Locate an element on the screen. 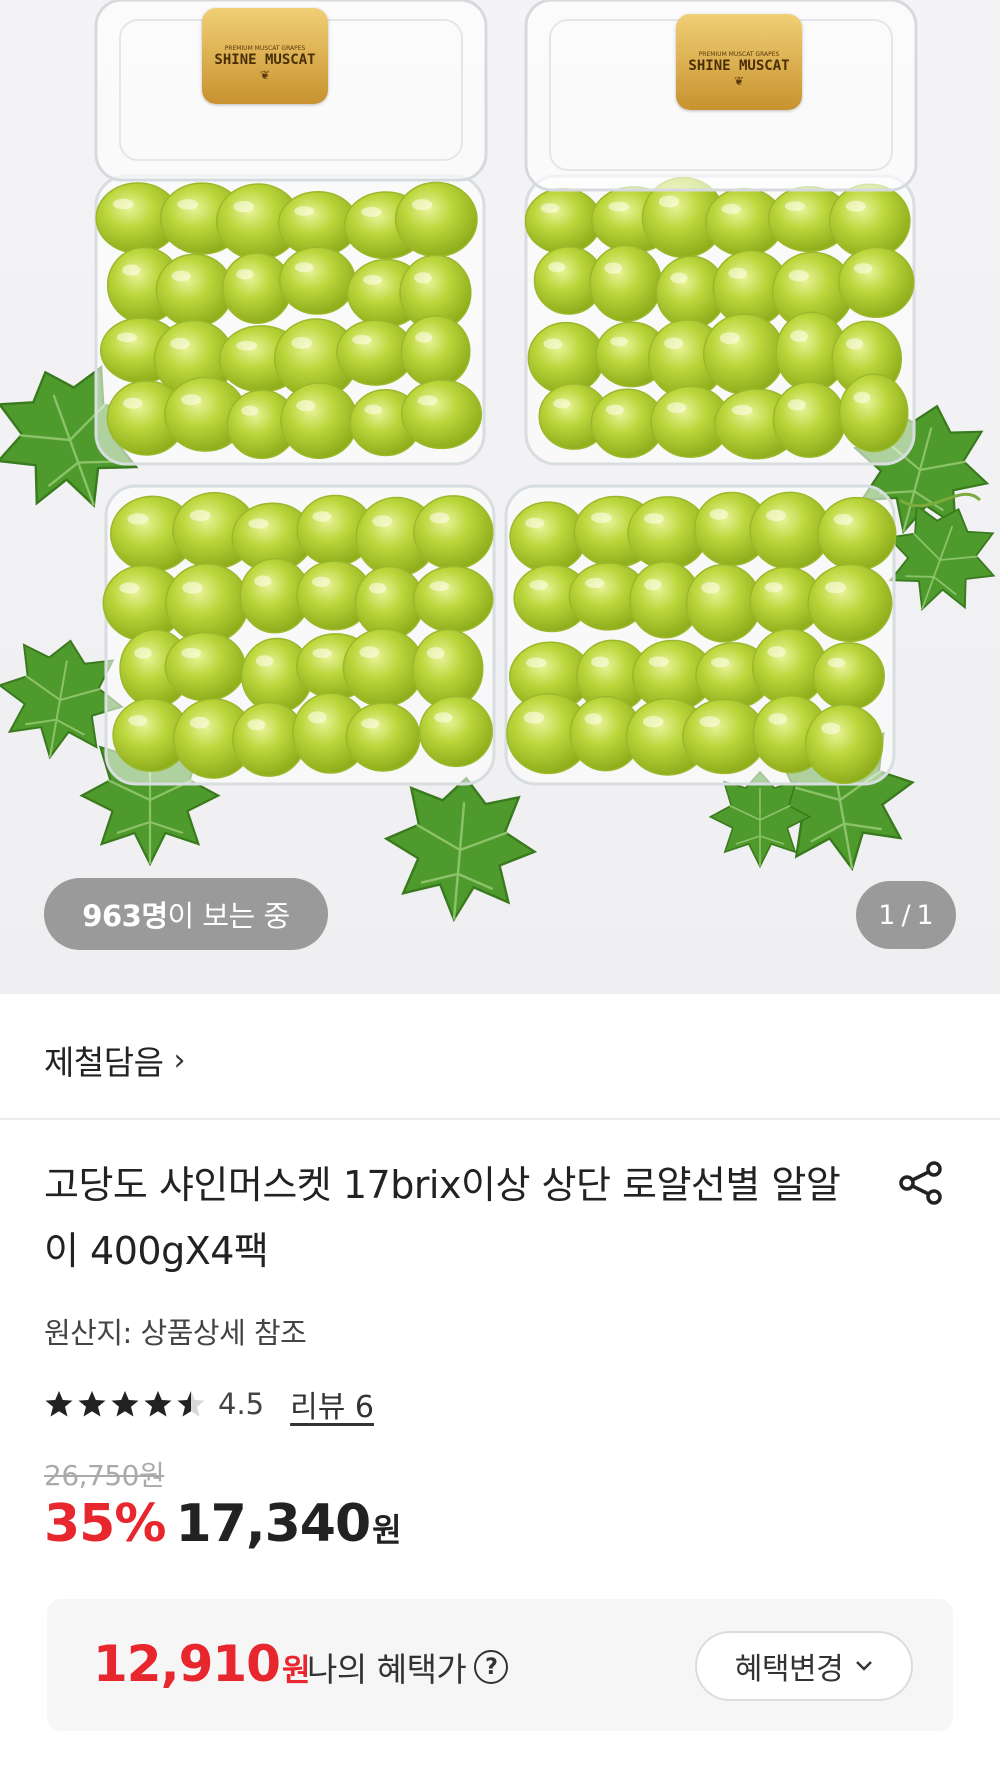  image-counter: 1 / 1 is located at coordinates (906, 915).